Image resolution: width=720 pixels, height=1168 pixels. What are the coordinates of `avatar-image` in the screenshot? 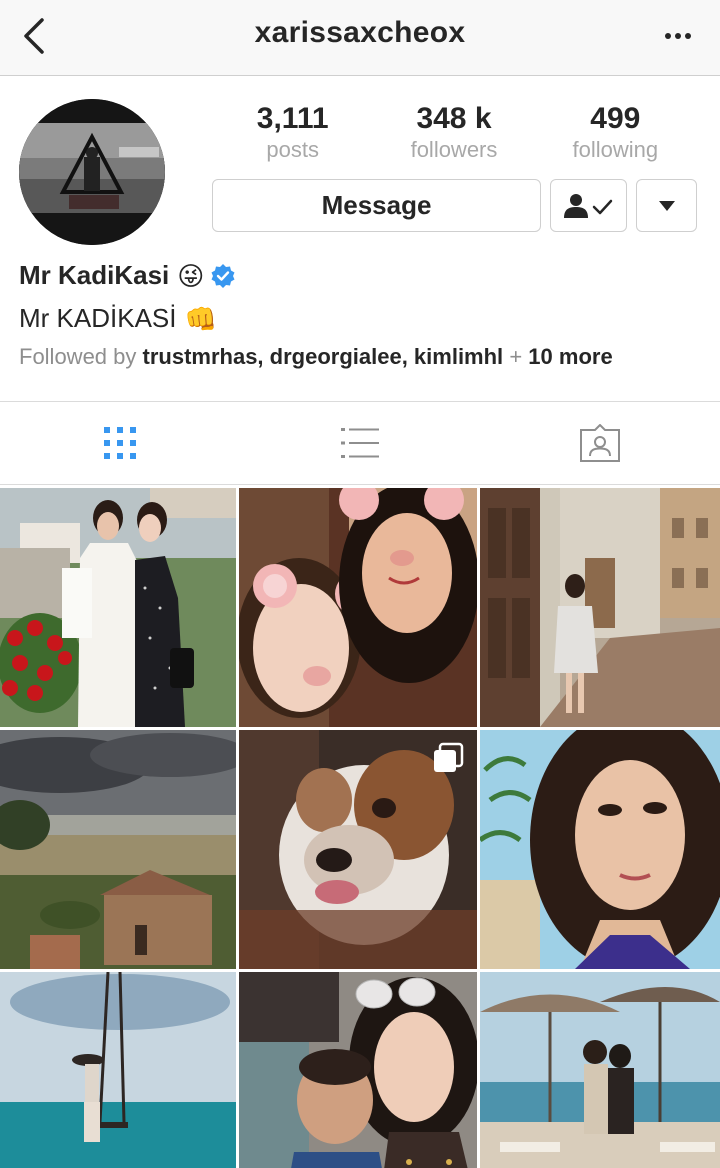 It's located at (92, 172).